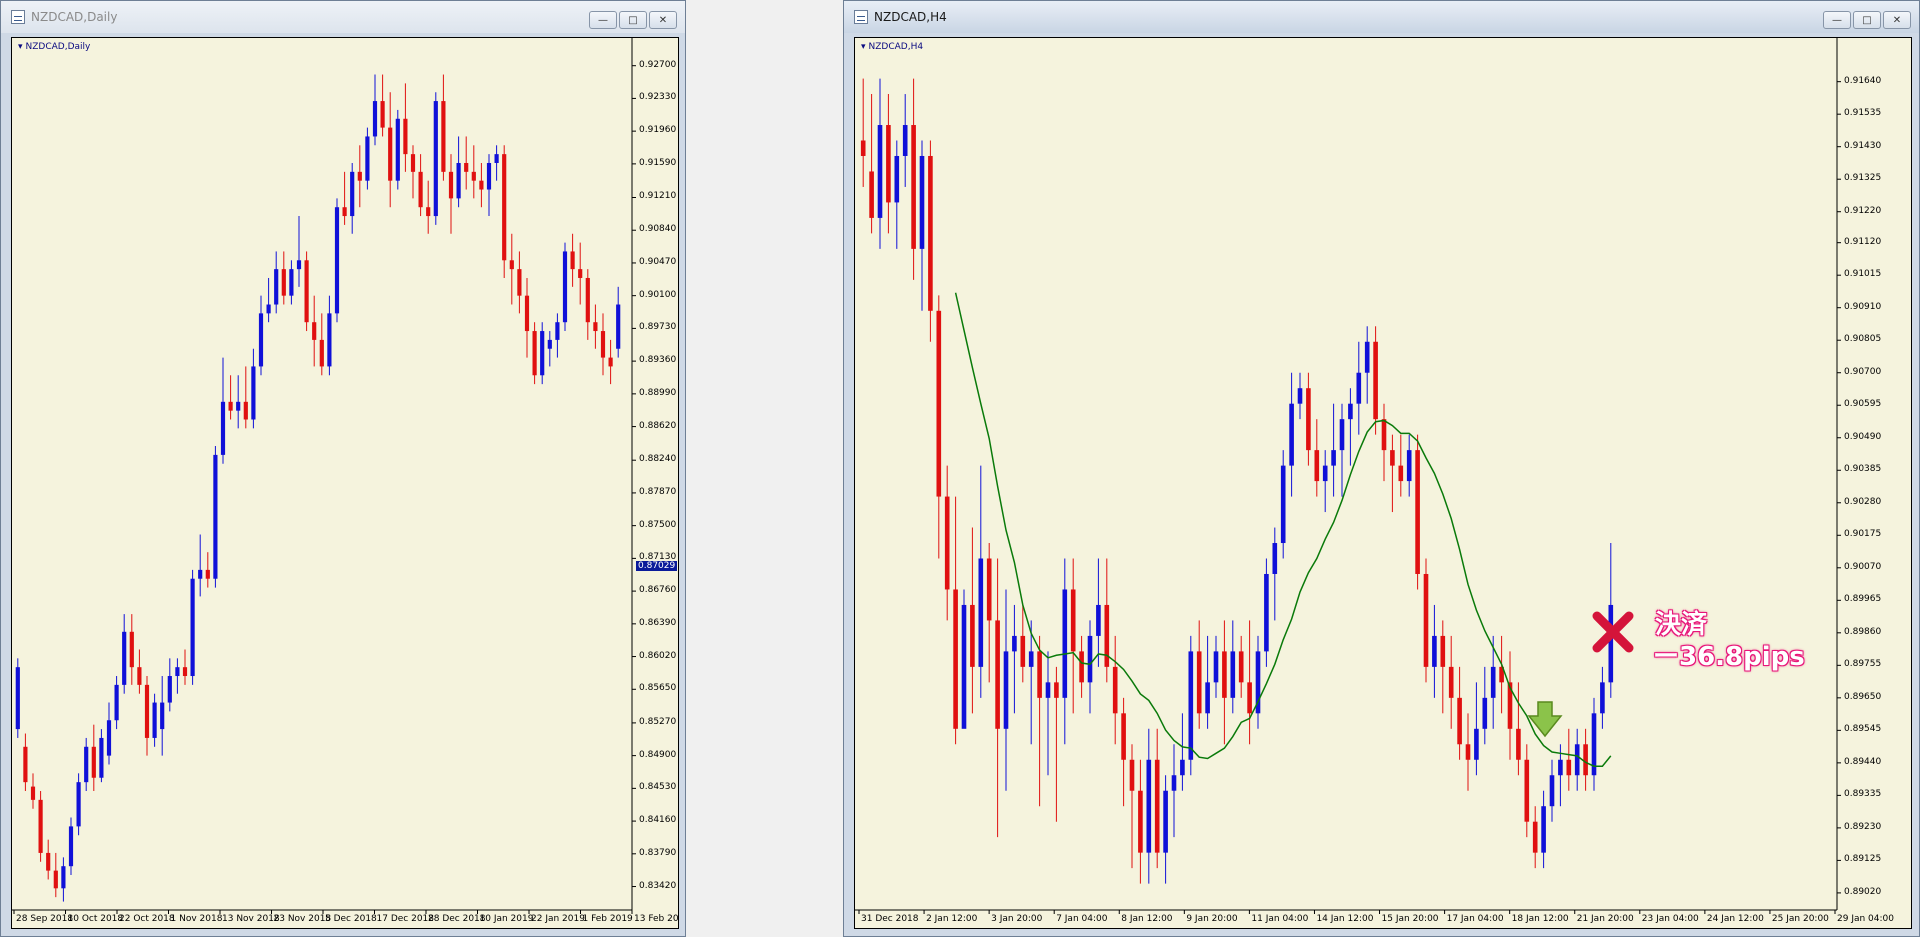 The width and height of the screenshot is (1920, 937). Describe the element at coordinates (1863, 241) in the screenshot. I see `price-tick-label: 0.91120` at that location.